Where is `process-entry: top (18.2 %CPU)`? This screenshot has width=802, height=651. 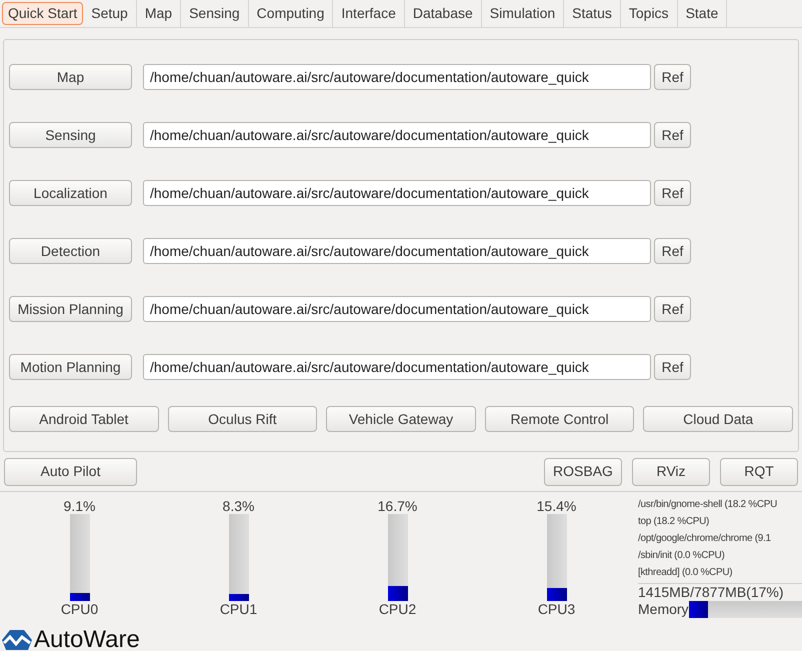 process-entry: top (18.2 %CPU) is located at coordinates (674, 522).